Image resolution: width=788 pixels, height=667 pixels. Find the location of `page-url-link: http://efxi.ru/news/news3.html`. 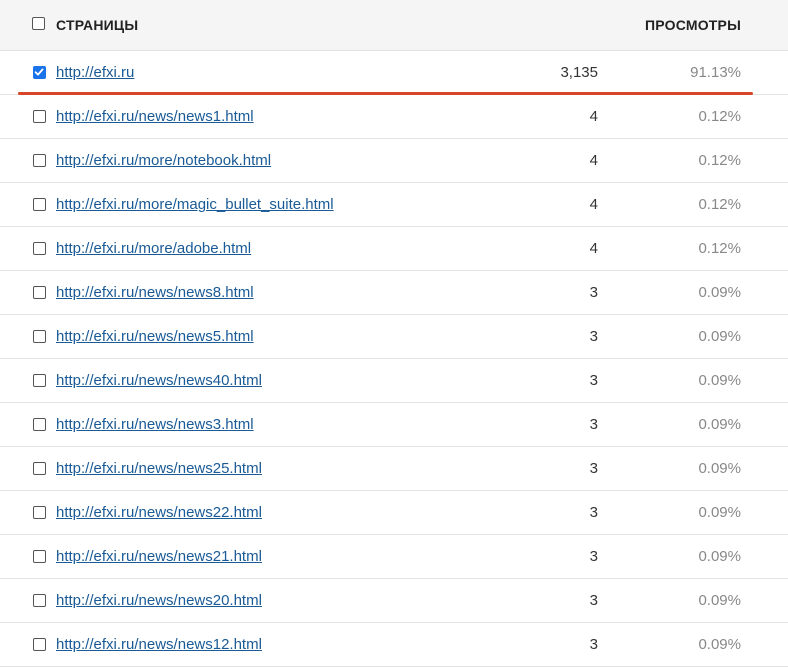

page-url-link: http://efxi.ru/news/news3.html is located at coordinates (155, 424).